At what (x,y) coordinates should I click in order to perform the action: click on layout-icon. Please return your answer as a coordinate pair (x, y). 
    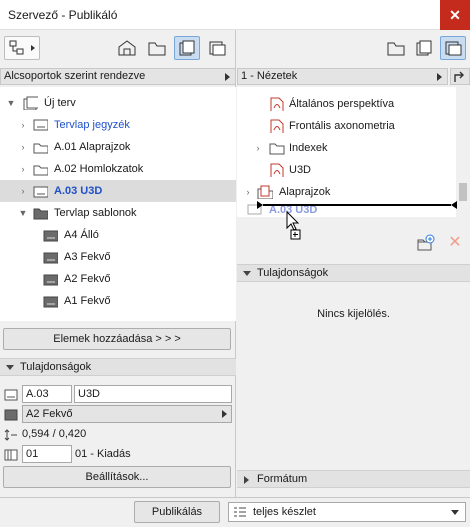
    Looking at the image, I should click on (40, 192).